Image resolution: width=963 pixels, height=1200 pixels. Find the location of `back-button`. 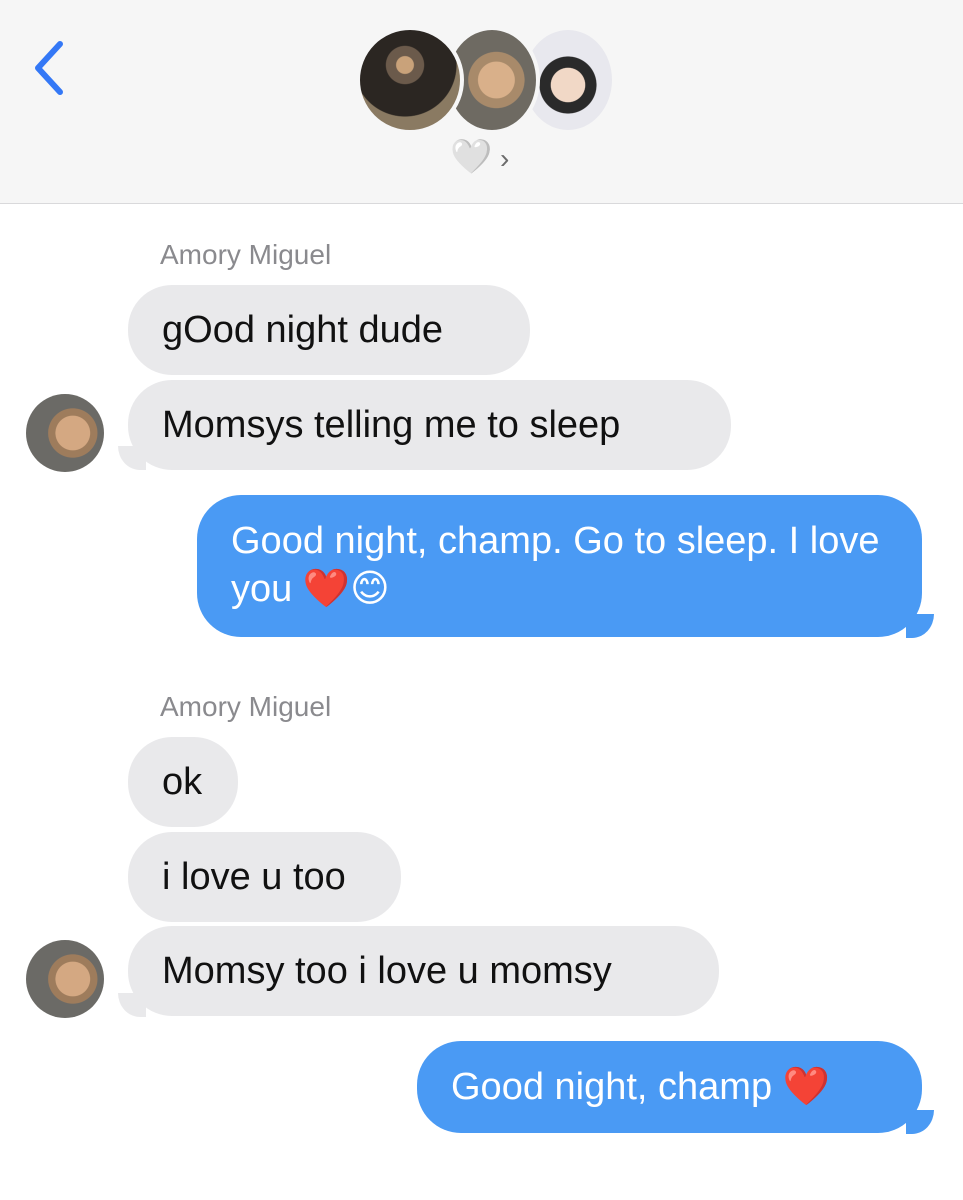

back-button is located at coordinates (50, 68).